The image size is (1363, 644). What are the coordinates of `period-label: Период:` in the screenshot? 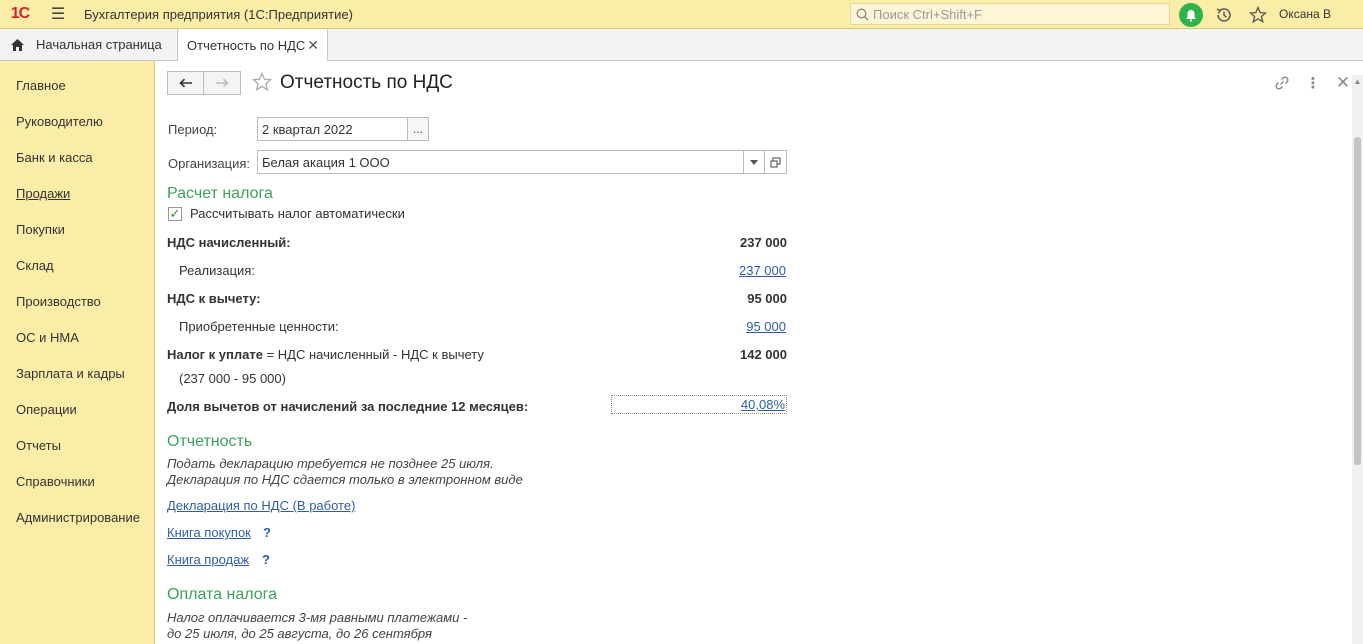 It's located at (193, 129).